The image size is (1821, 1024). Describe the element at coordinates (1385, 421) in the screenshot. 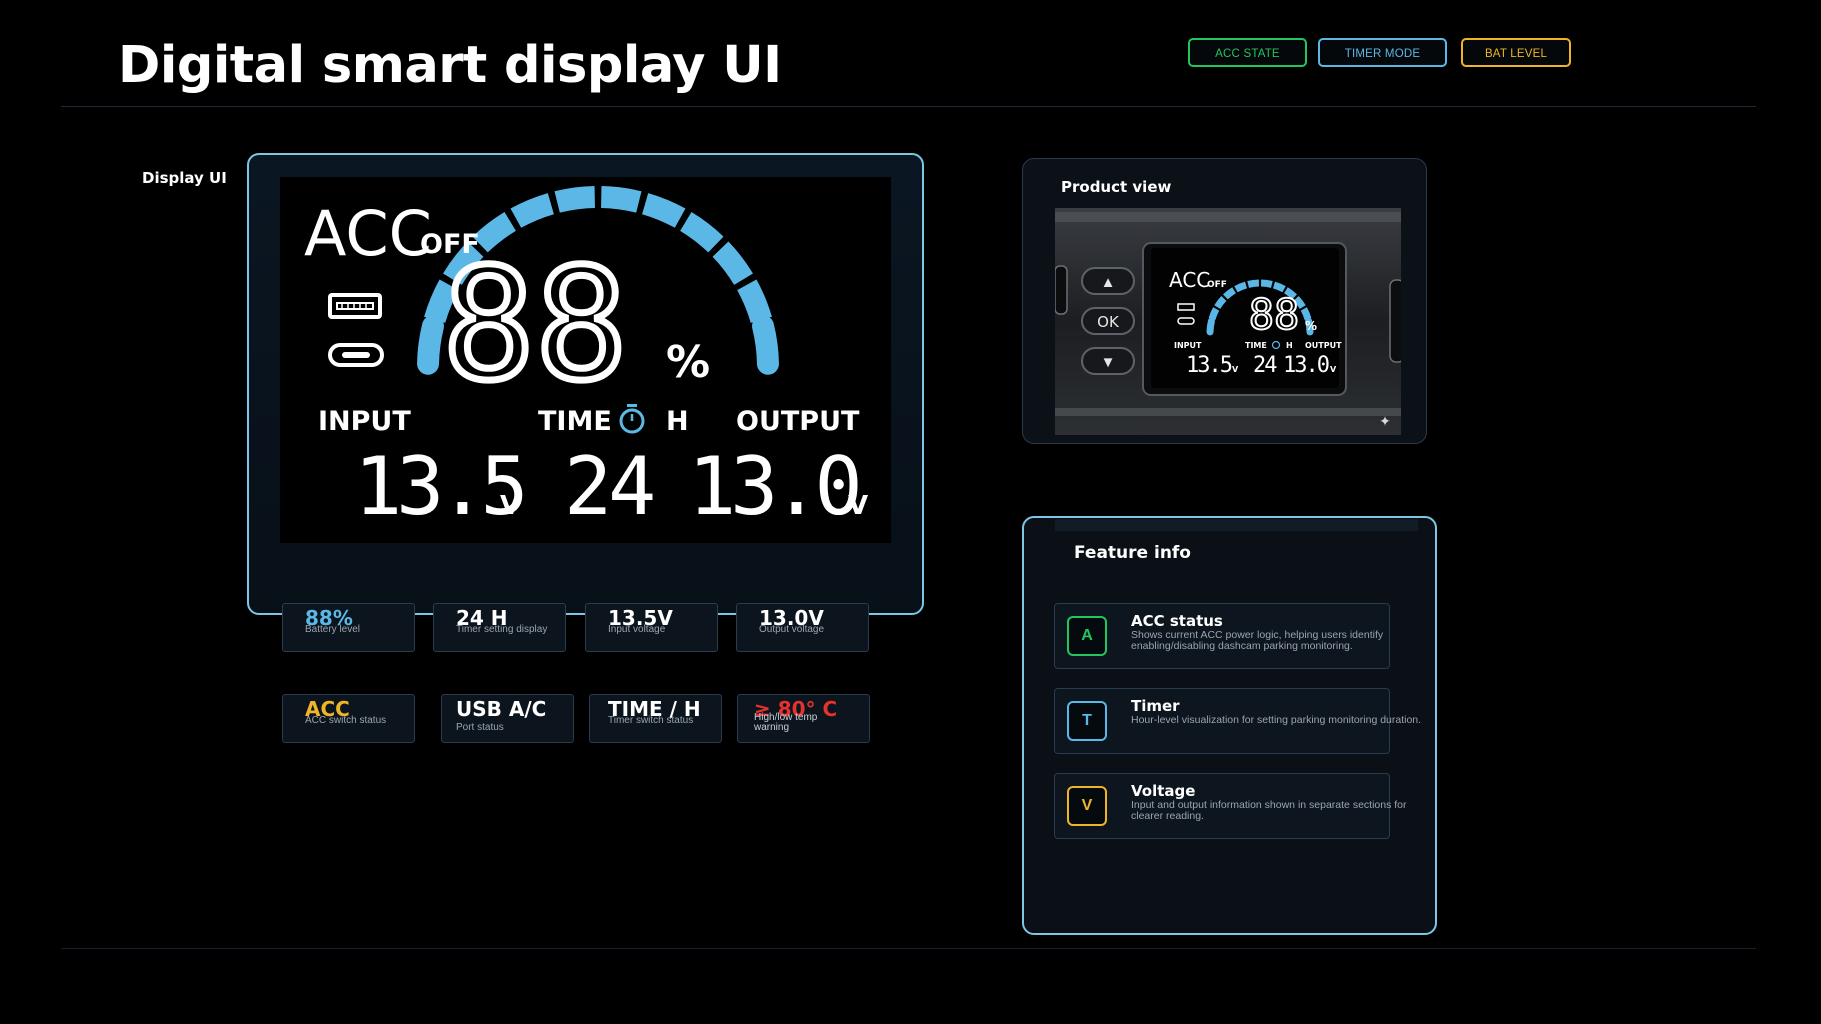

I see `sparkle-icon: ✦` at that location.